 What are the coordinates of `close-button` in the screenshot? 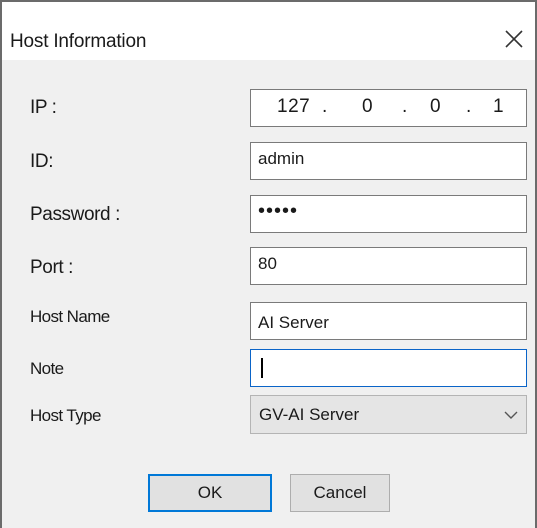 It's located at (514, 39).